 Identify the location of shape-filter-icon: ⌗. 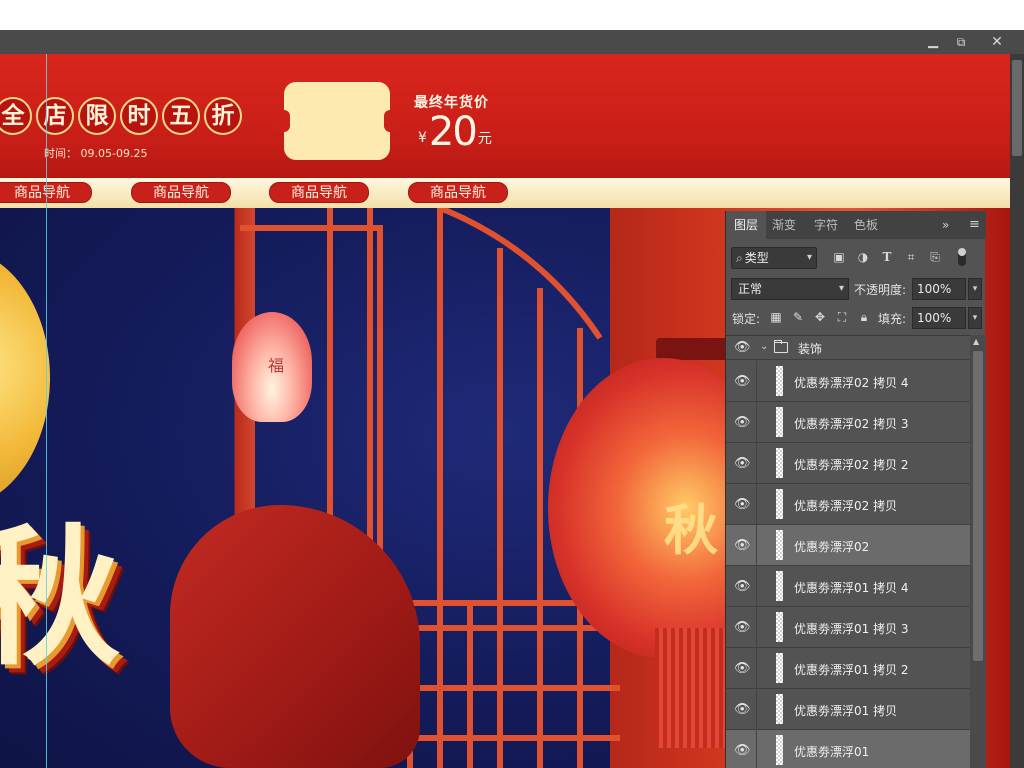
(911, 257).